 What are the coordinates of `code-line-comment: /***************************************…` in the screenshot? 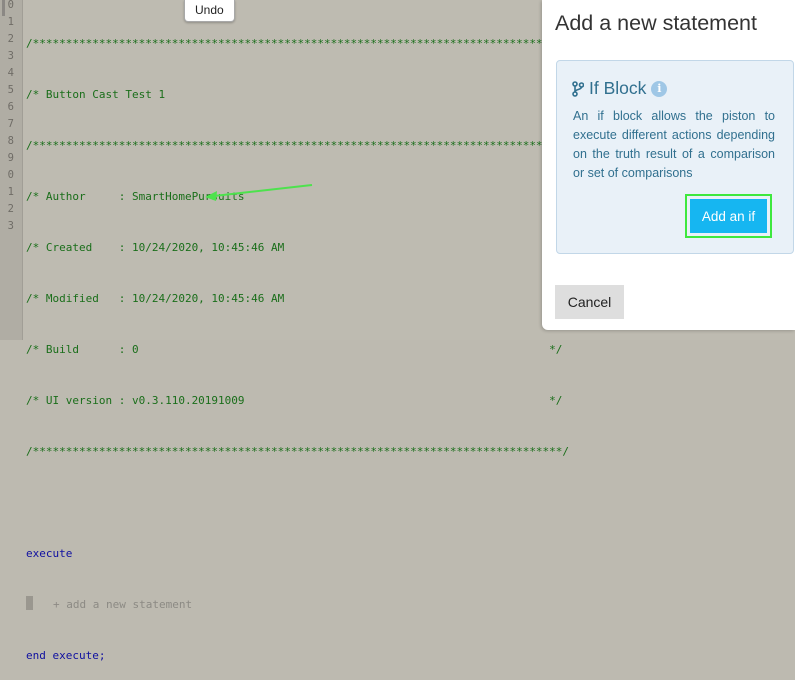 It's located at (298, 451).